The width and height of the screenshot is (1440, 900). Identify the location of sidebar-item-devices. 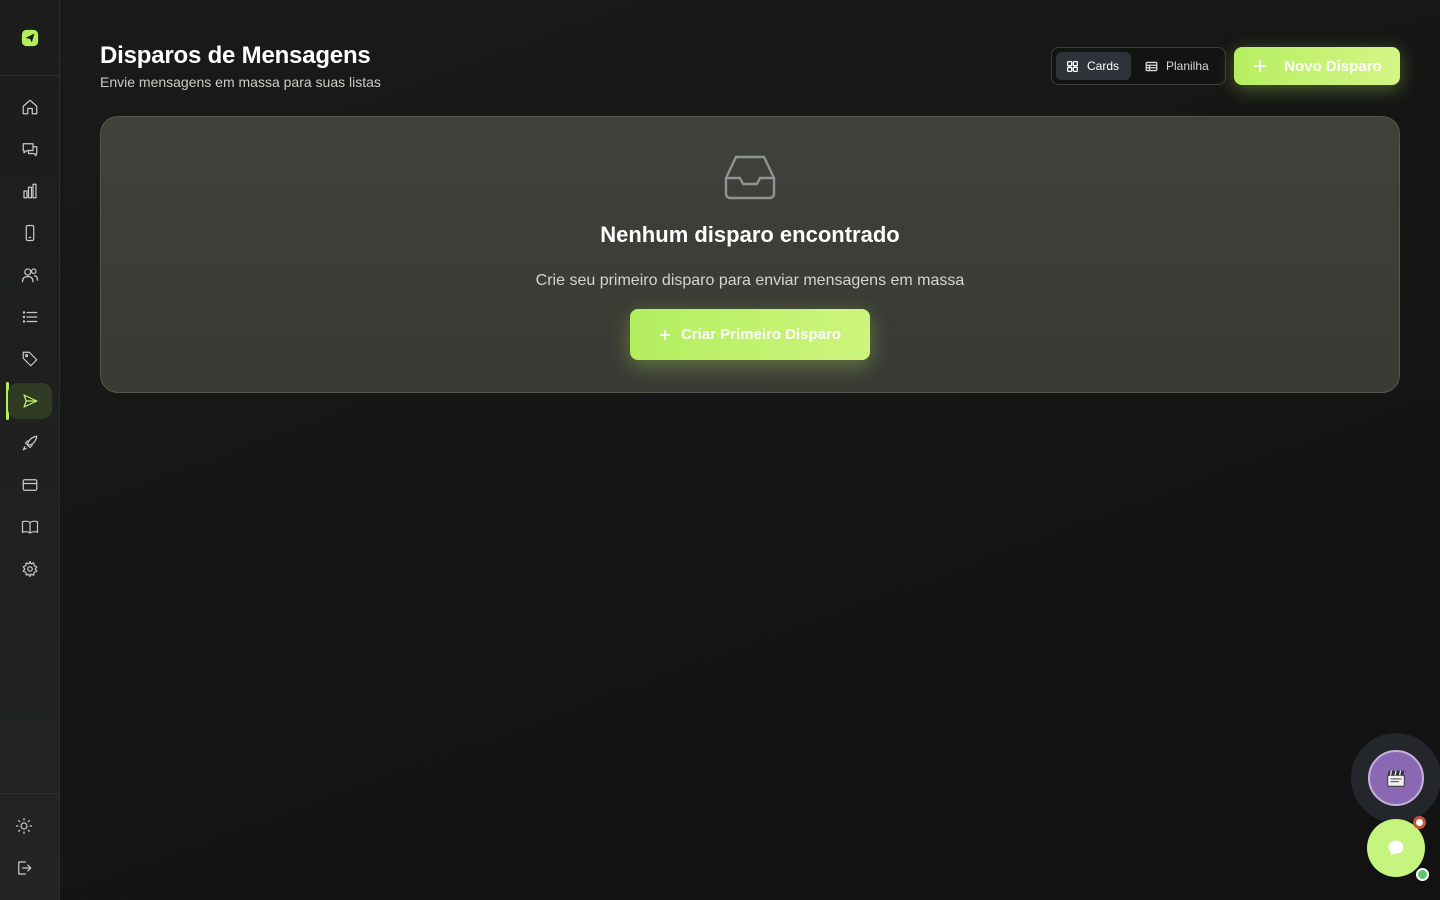
(30, 233).